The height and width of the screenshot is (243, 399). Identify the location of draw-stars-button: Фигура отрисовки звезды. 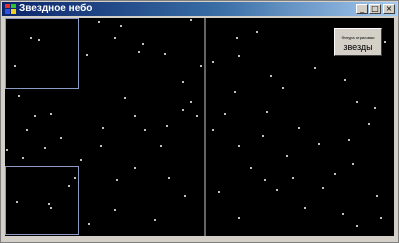
(358, 42).